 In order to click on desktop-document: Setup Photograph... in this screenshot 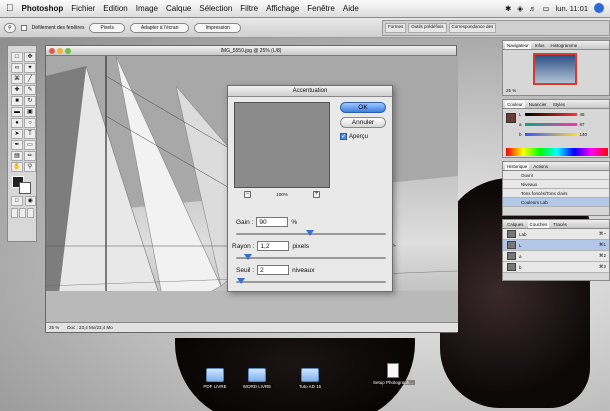, I will do `click(393, 374)`.